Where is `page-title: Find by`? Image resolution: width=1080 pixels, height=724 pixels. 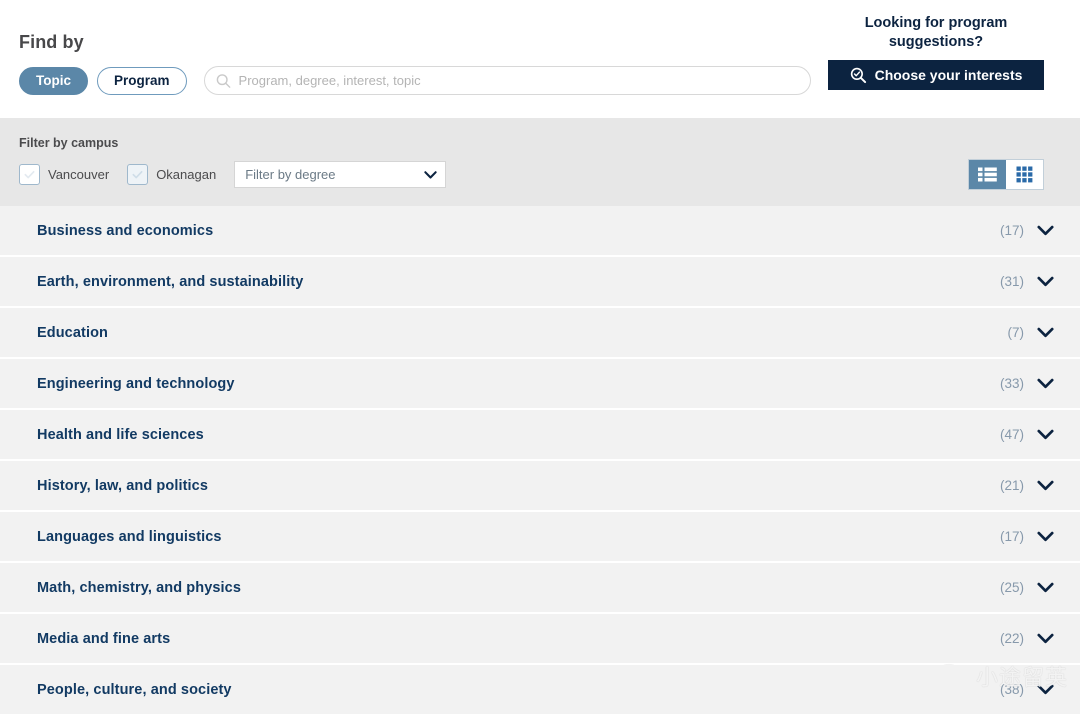
page-title: Find by is located at coordinates (51, 42).